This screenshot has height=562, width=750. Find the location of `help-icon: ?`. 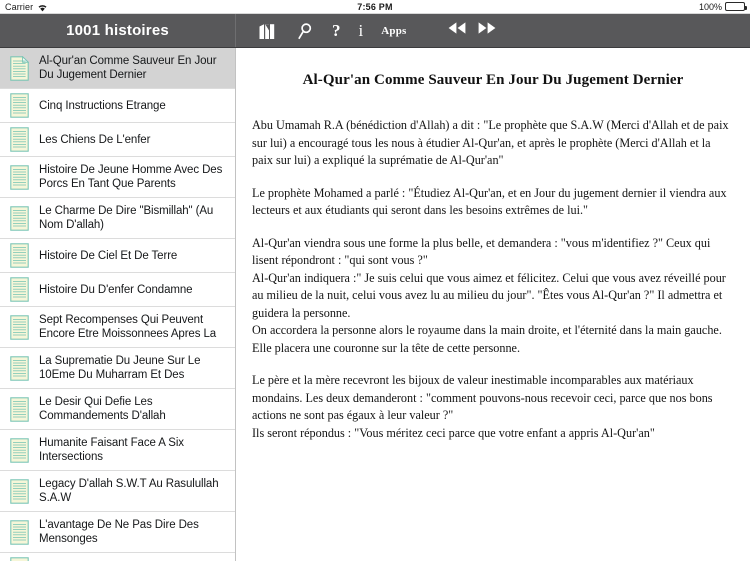

help-icon: ? is located at coordinates (336, 30).